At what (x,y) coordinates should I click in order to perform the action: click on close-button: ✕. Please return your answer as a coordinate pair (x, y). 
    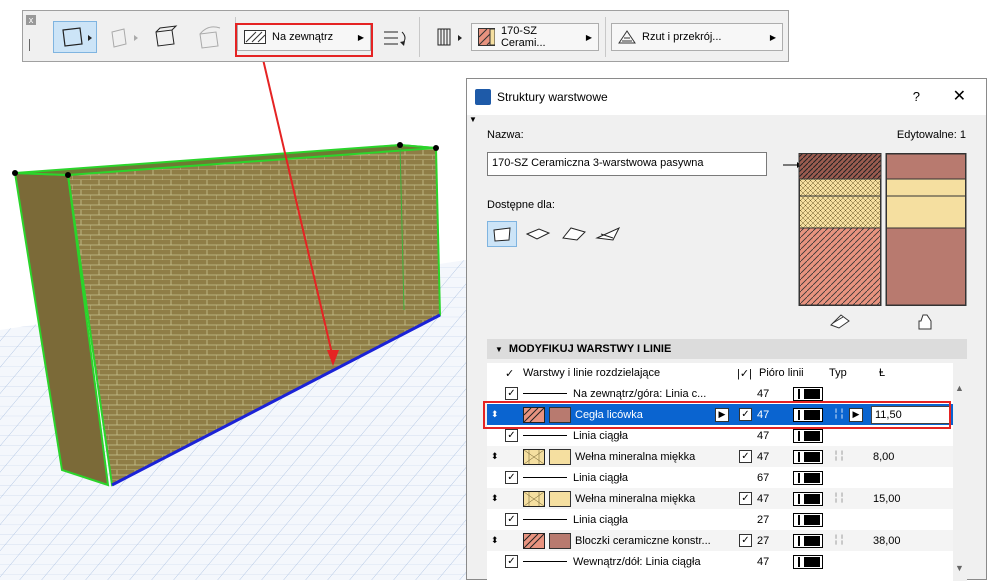
    Looking at the image, I should click on (959, 96).